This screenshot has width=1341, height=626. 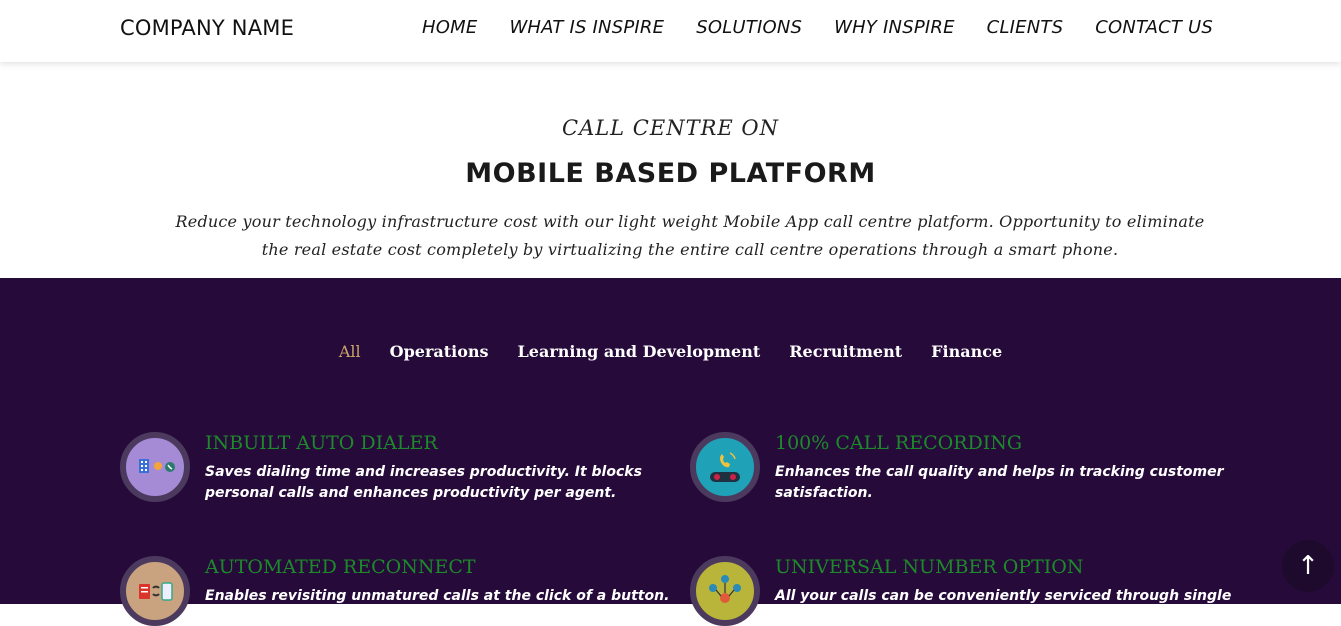 What do you see at coordinates (207, 28) in the screenshot?
I see `company-logo: COMPANY NAME` at bounding box center [207, 28].